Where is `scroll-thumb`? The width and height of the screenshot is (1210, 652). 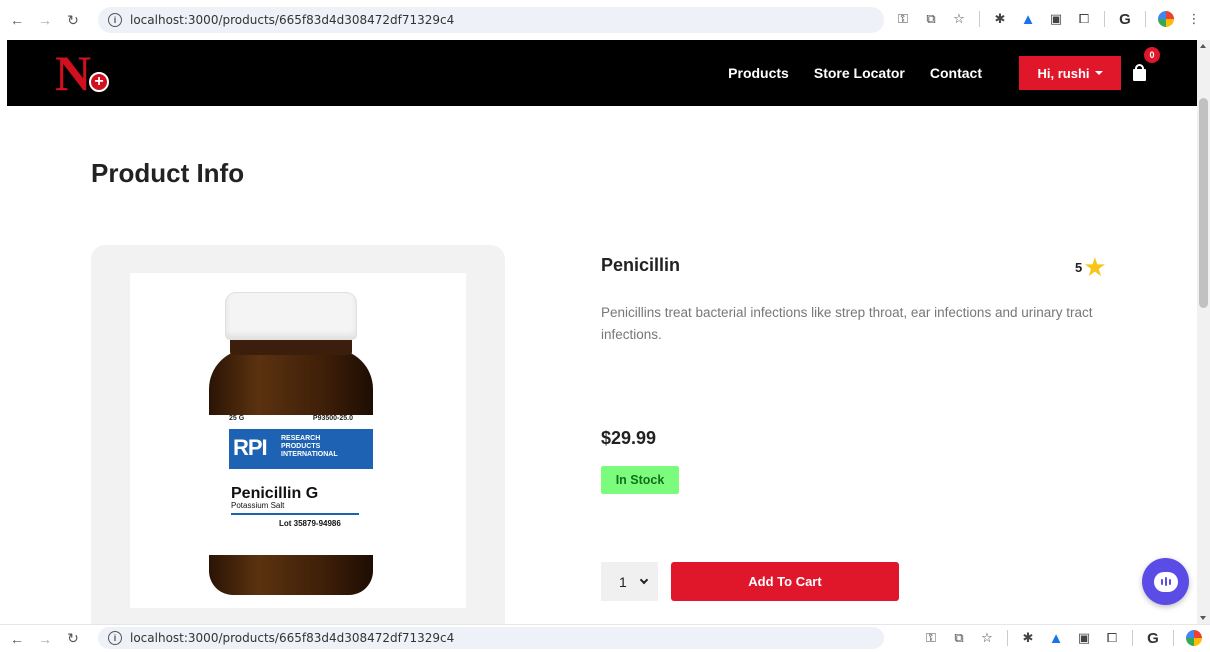
scroll-thumb is located at coordinates (1203, 203).